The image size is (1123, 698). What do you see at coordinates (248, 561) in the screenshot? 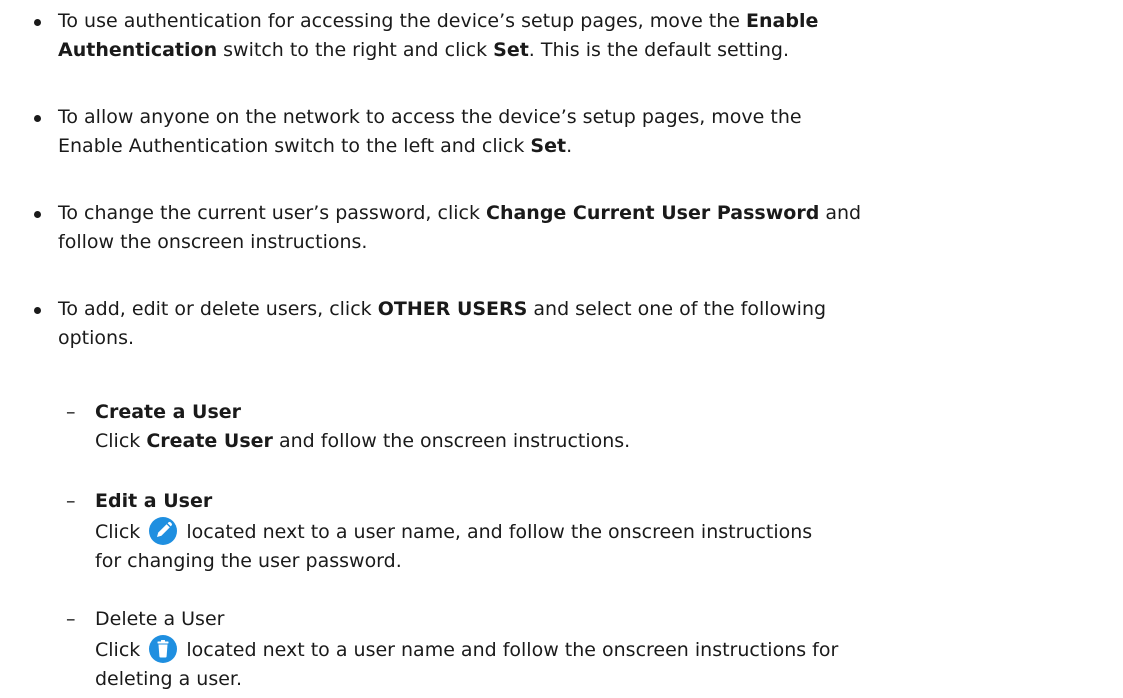
I see `text-run: for changing the user password.` at bounding box center [248, 561].